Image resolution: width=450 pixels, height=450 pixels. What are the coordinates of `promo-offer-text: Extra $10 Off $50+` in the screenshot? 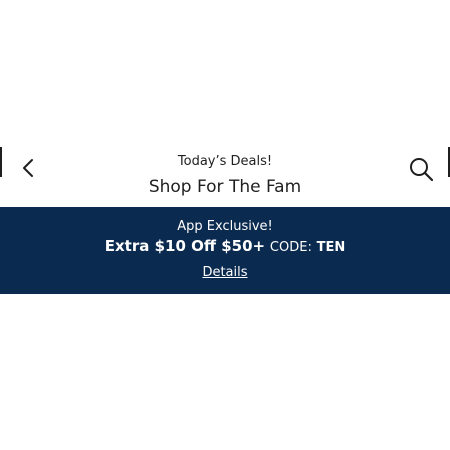 It's located at (185, 246).